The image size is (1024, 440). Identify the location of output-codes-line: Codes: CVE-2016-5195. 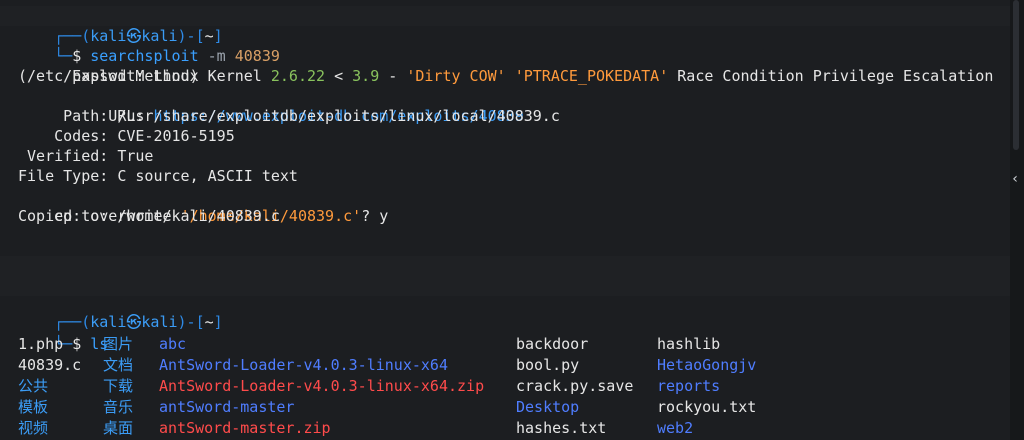
(126, 136).